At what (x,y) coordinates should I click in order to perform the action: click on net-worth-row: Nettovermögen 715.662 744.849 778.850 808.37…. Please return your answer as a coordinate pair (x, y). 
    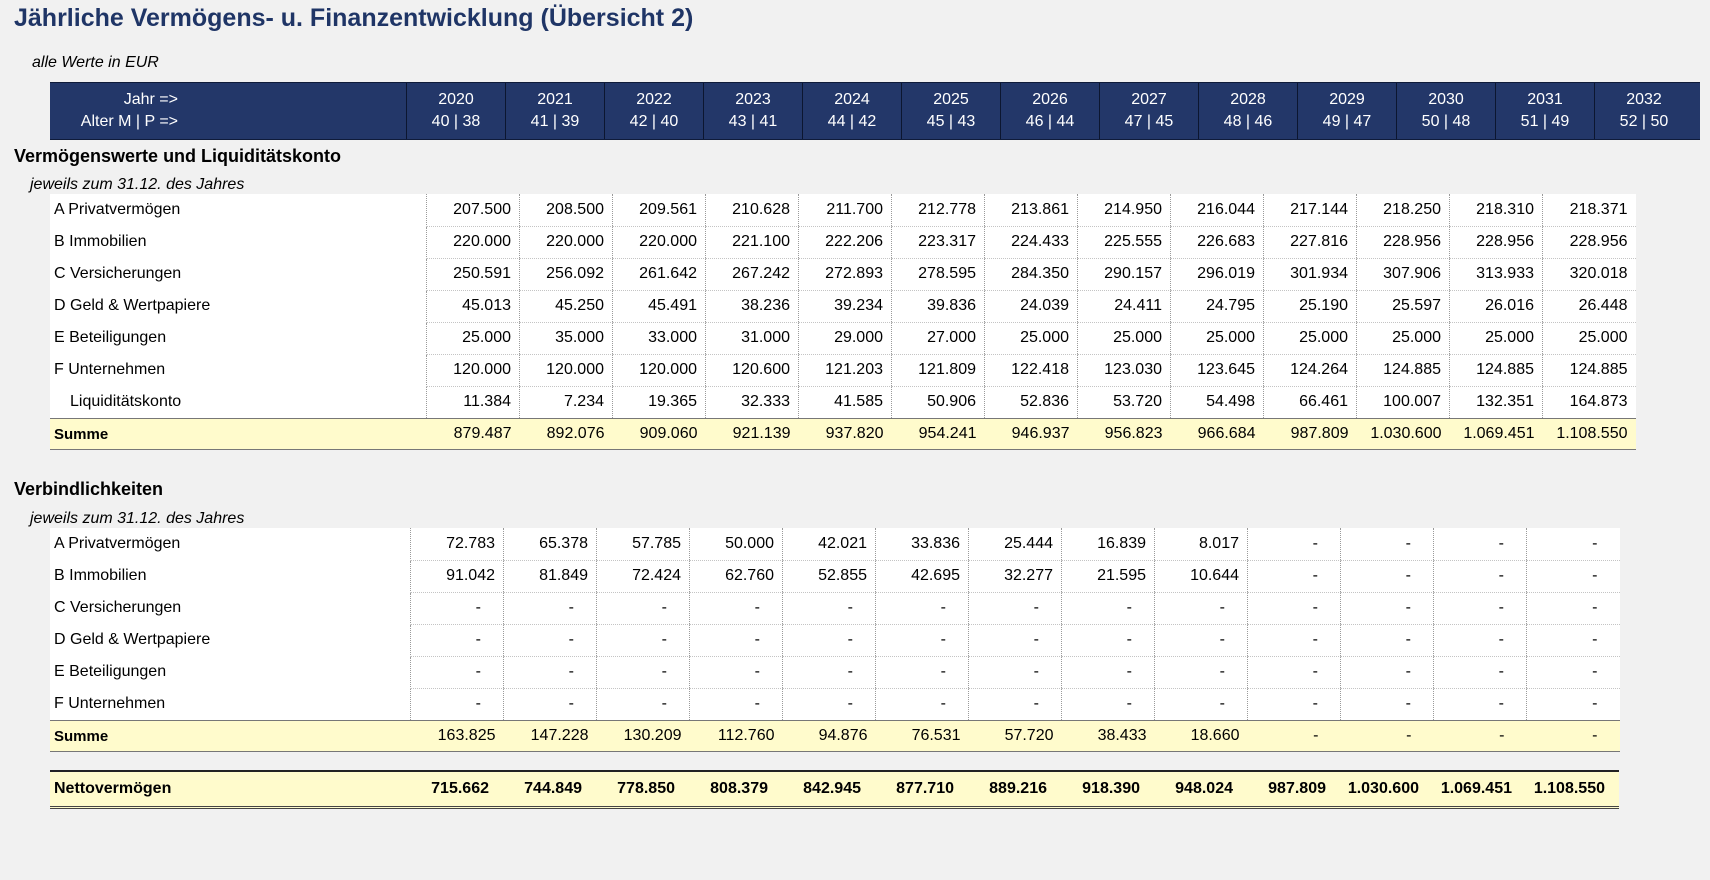
    Looking at the image, I should click on (834, 789).